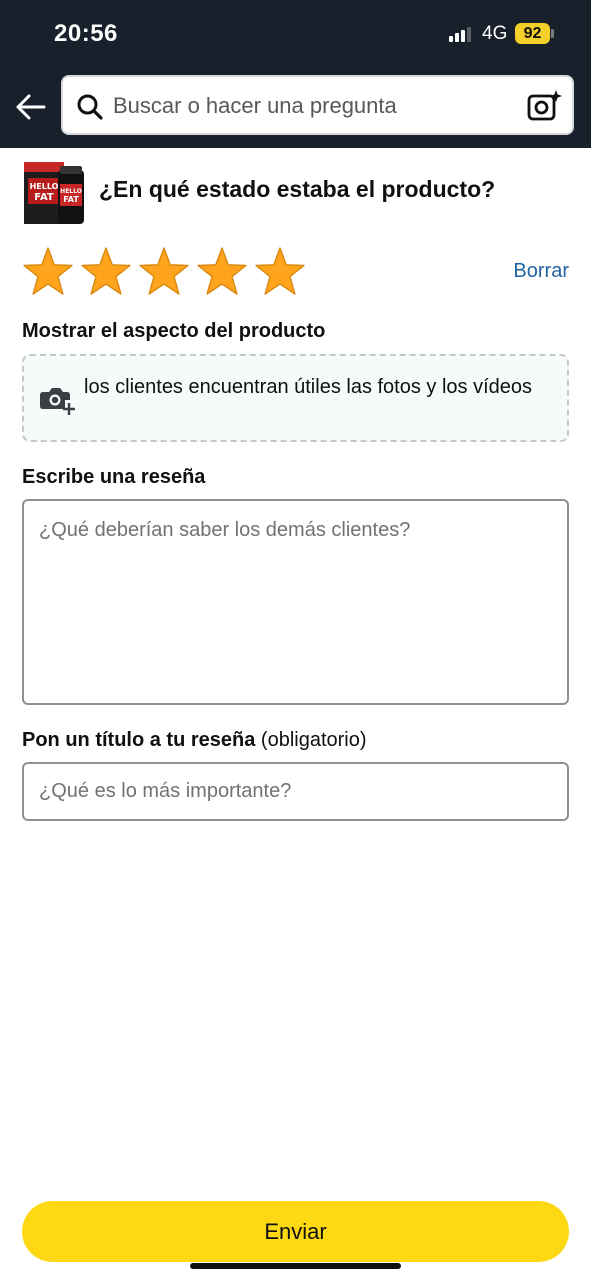  I want to click on star-2-icon, so click(106, 272).